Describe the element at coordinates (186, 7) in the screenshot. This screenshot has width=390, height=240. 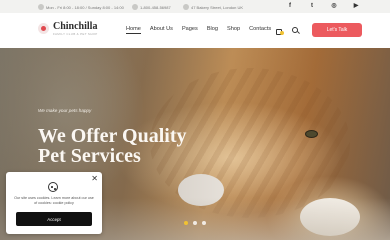
I see `location-icon` at that location.